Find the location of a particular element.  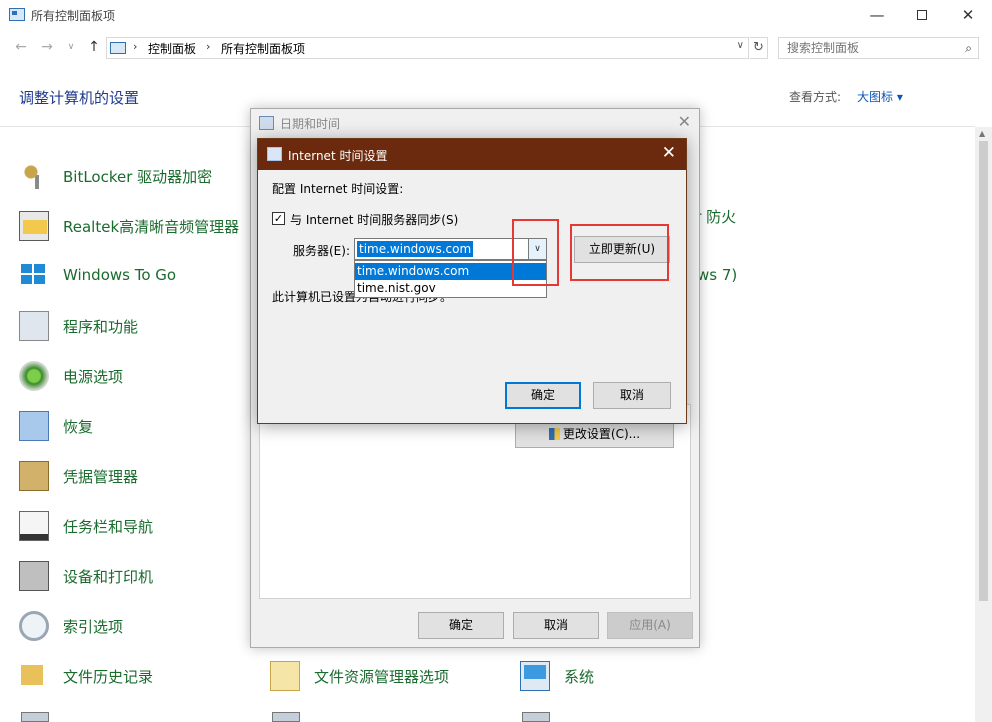

title-bar: 所有控制面板项 — ✕ is located at coordinates (496, 15).